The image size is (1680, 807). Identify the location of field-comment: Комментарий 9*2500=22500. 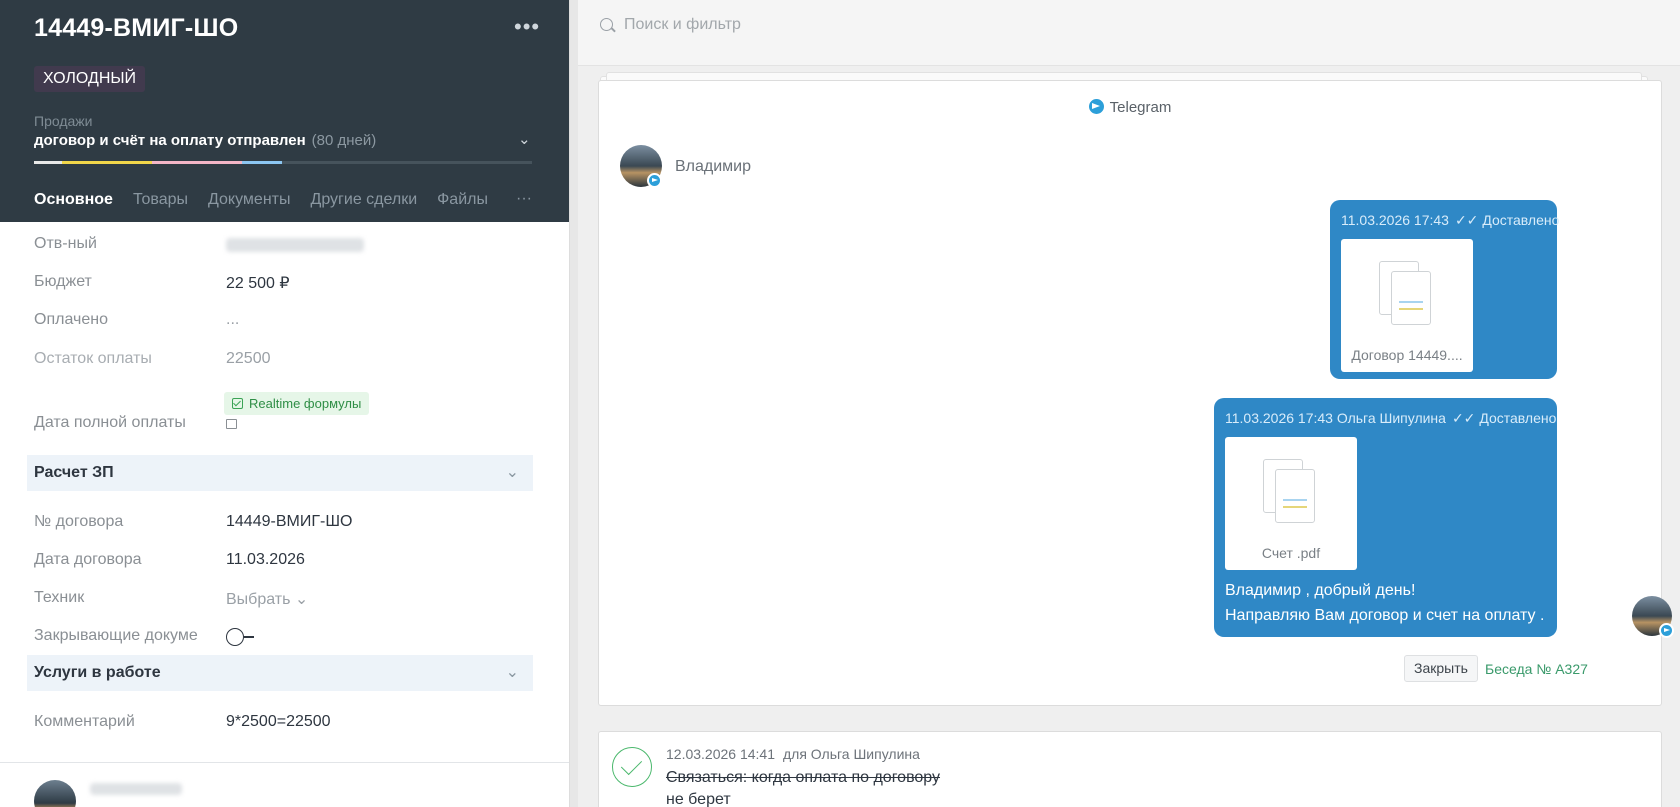
(284, 724).